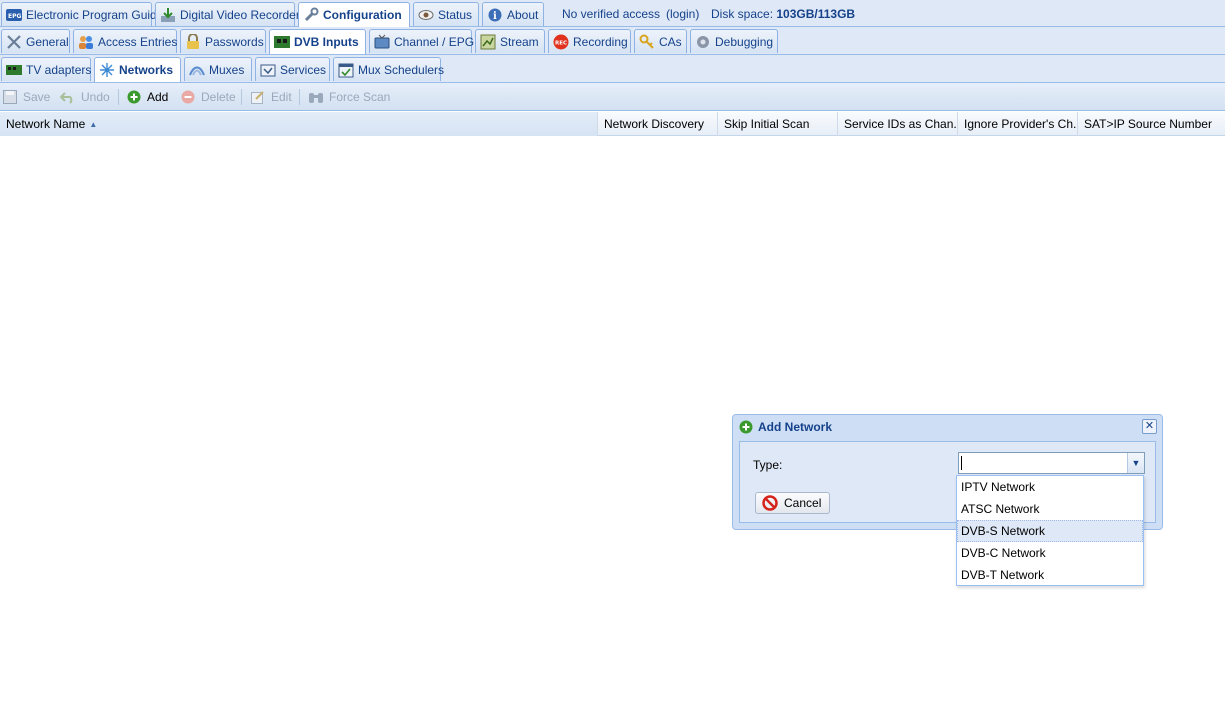 The height and width of the screenshot is (707, 1225). Describe the element at coordinates (792, 503) in the screenshot. I see `cancel-button: Cancel` at that location.